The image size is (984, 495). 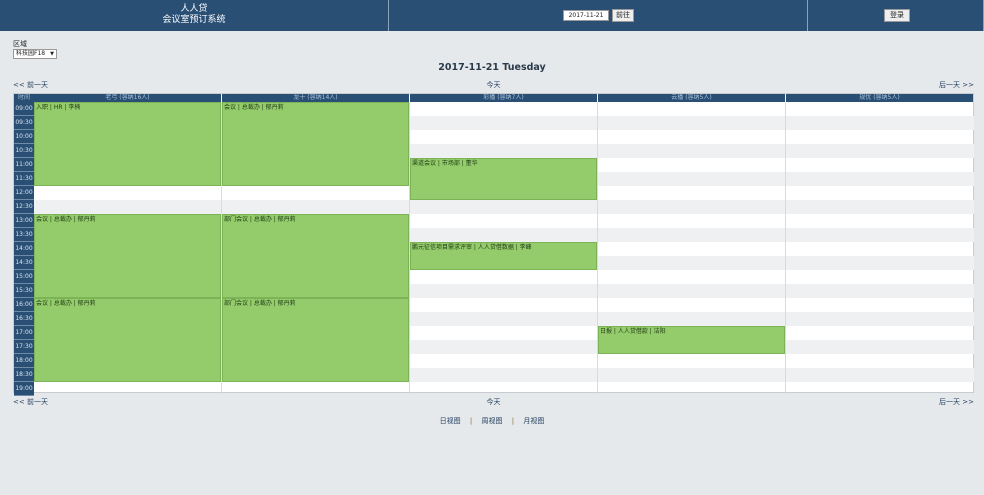 I want to click on booking-block: 鹏元征信项目需求评审 | 人人贷借数据 | 李峰, so click(x=503, y=256).